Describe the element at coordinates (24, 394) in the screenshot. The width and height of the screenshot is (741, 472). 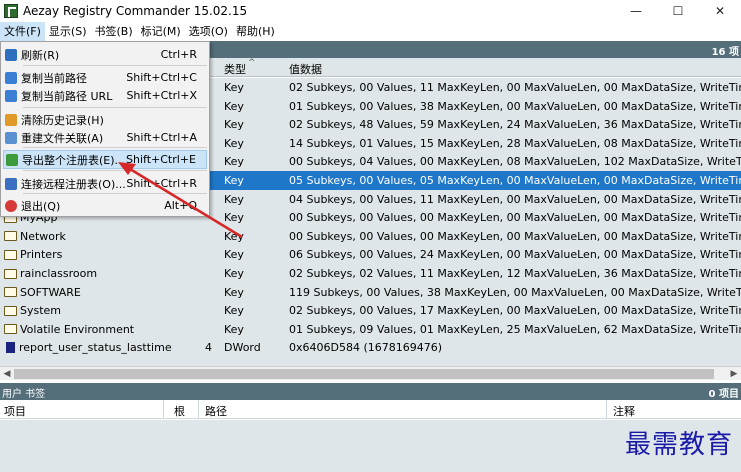
I see `bookmarks-title: 用户 书签` at that location.